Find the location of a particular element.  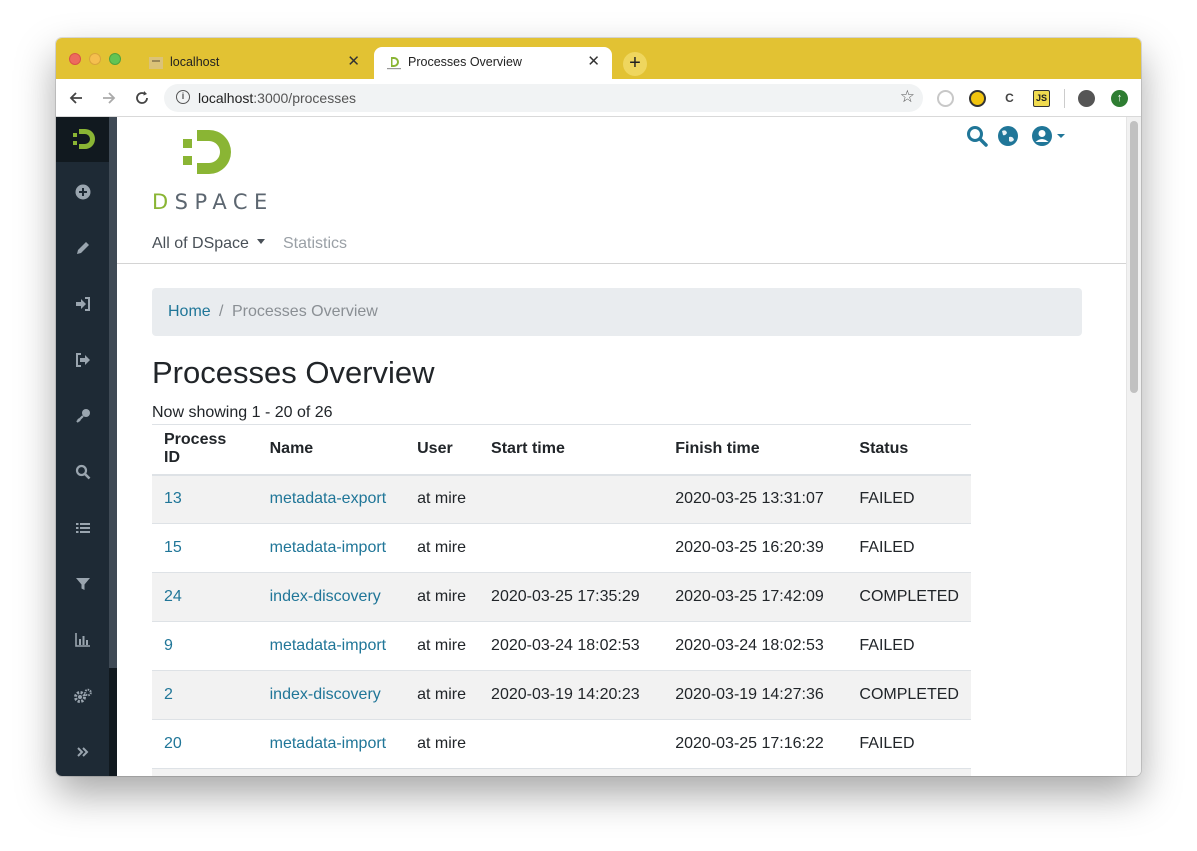

pencil-icon is located at coordinates (83, 248).